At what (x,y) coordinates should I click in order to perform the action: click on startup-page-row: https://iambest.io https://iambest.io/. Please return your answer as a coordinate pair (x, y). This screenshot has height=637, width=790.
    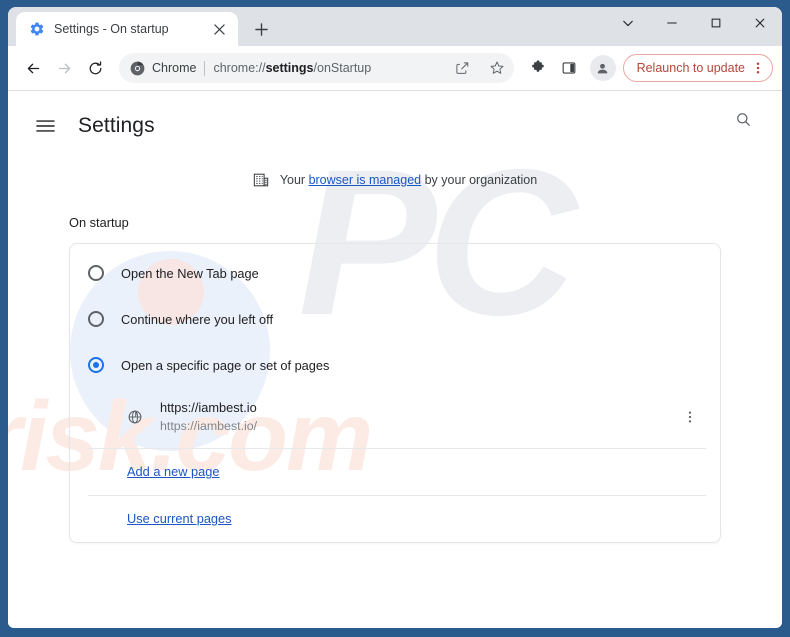
    Looking at the image, I should click on (395, 418).